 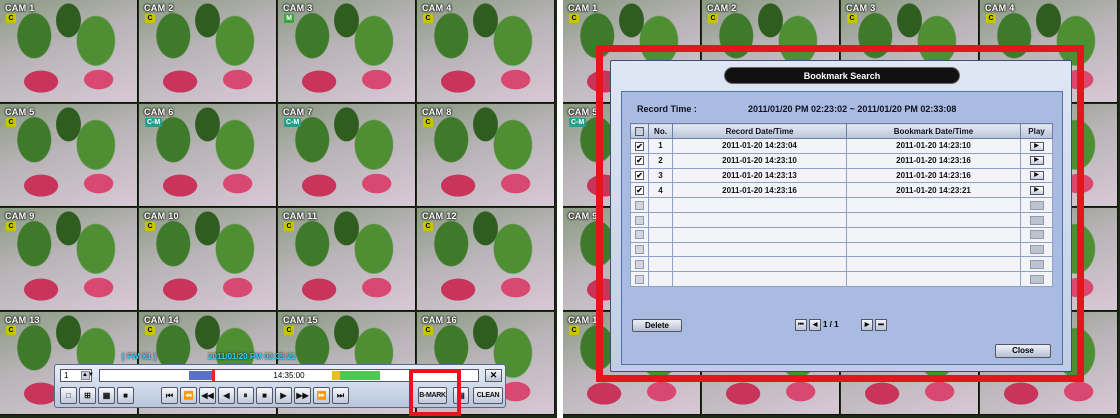 What do you see at coordinates (169, 395) in the screenshot?
I see `go-first-button: ⏮` at bounding box center [169, 395].